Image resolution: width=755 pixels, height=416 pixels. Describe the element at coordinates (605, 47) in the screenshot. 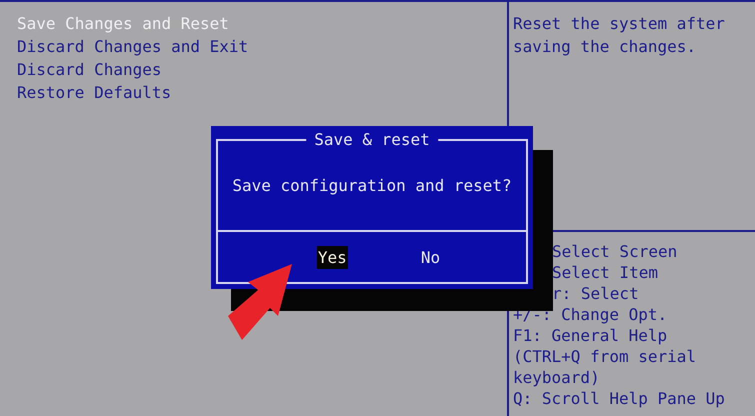

I see `help-text: saving the changes.` at that location.